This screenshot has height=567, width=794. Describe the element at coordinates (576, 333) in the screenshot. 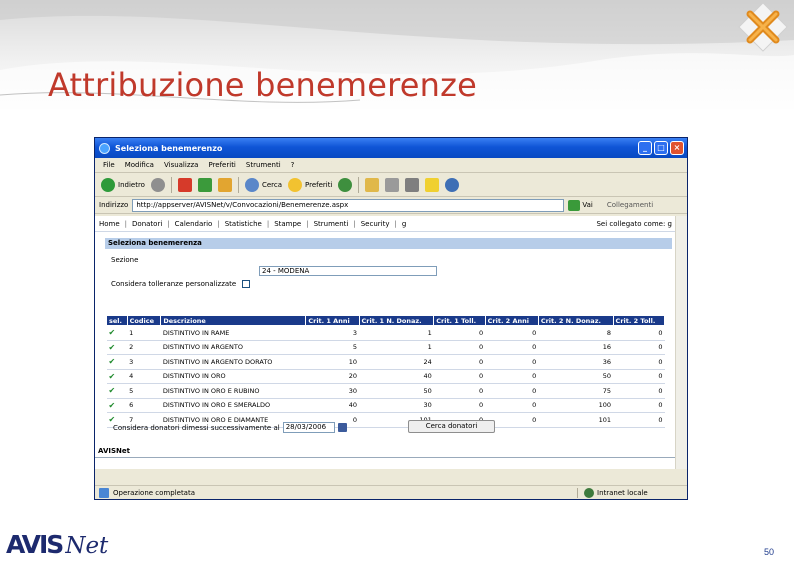

I see `cell-value: 8` at that location.